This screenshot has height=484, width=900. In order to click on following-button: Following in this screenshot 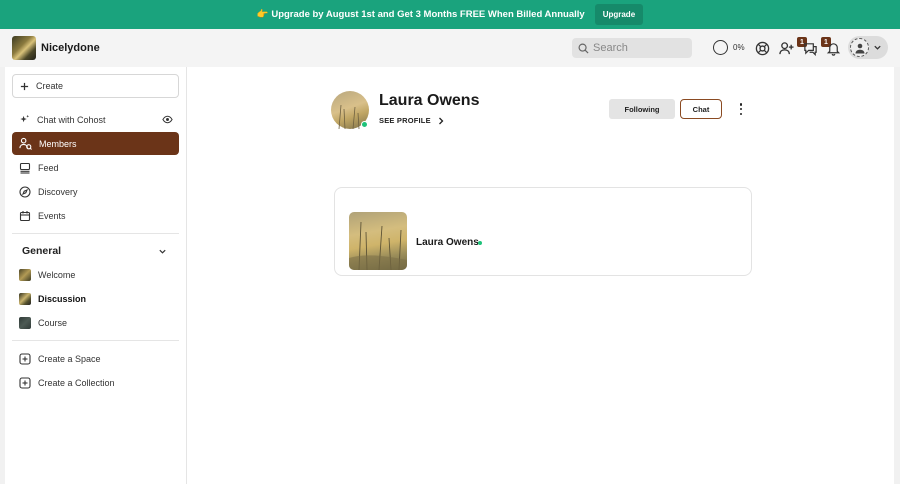, I will do `click(642, 109)`.